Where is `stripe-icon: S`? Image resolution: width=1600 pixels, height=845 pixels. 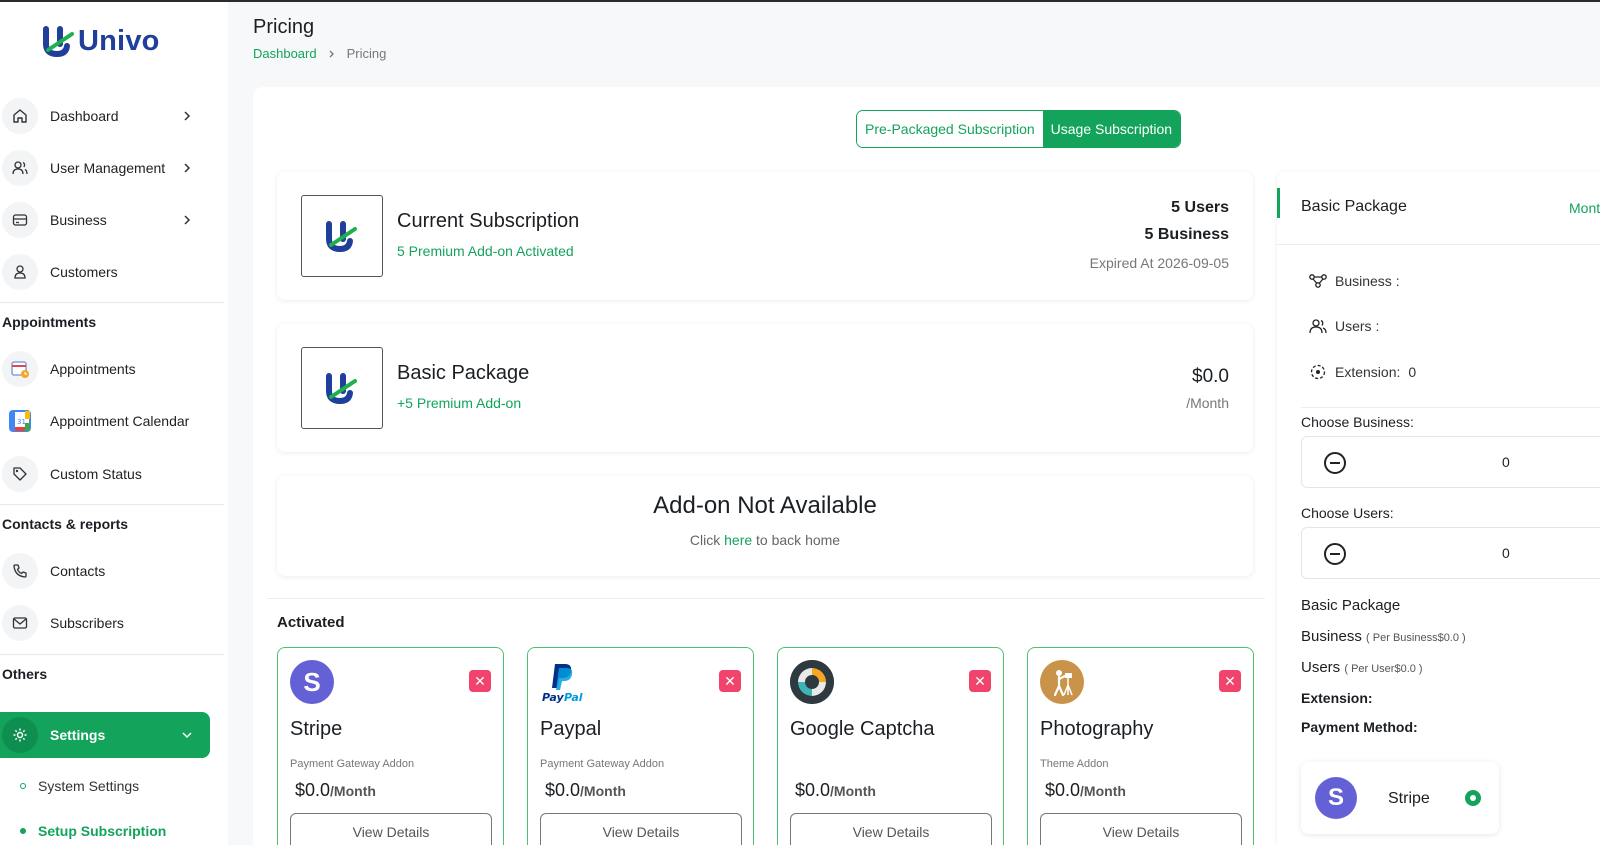
stripe-icon: S is located at coordinates (1336, 798).